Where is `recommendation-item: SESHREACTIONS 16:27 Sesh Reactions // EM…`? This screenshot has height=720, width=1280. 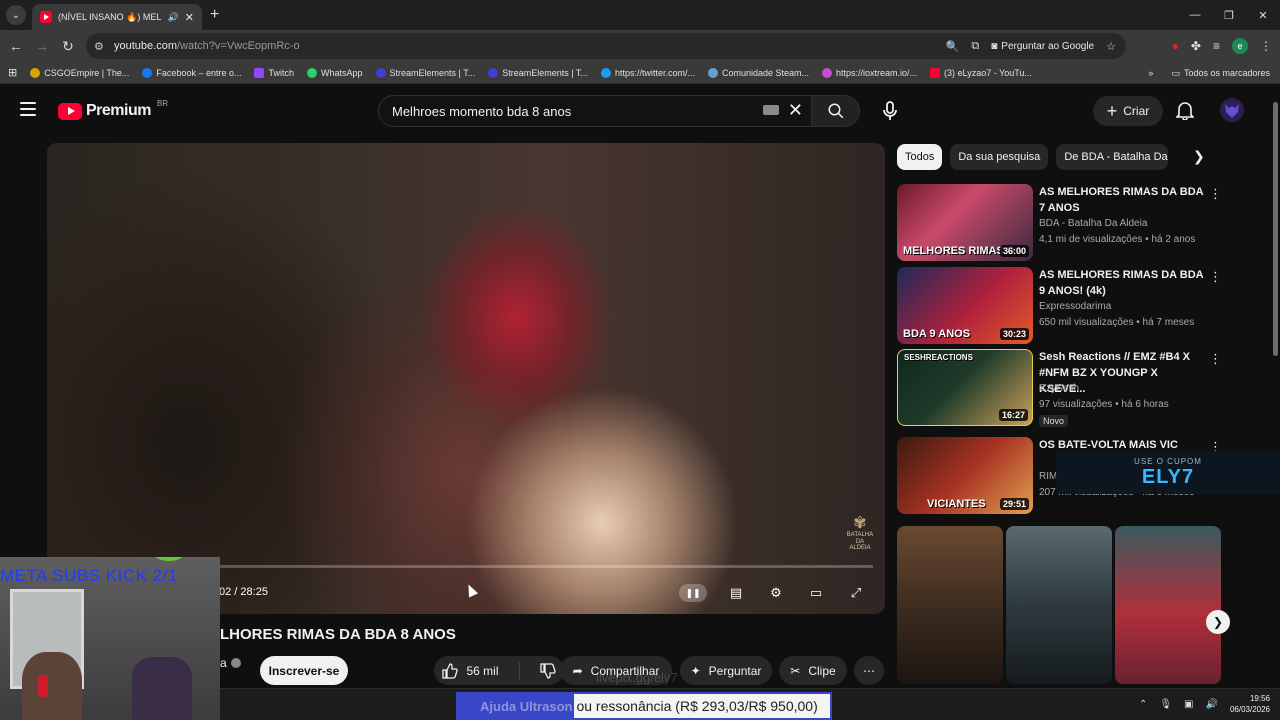
recommendation-item: SESHREACTIONS 16:27 Sesh Reactions // EM… is located at coordinates (1062, 388).